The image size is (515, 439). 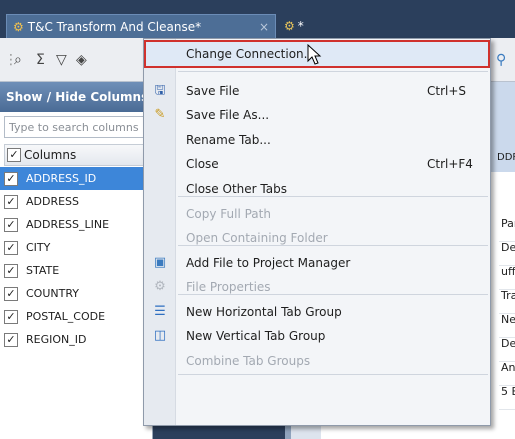 I want to click on menu-item-new-vertical-tab-group: ◫ New Vertical Tab Group, so click(x=317, y=336).